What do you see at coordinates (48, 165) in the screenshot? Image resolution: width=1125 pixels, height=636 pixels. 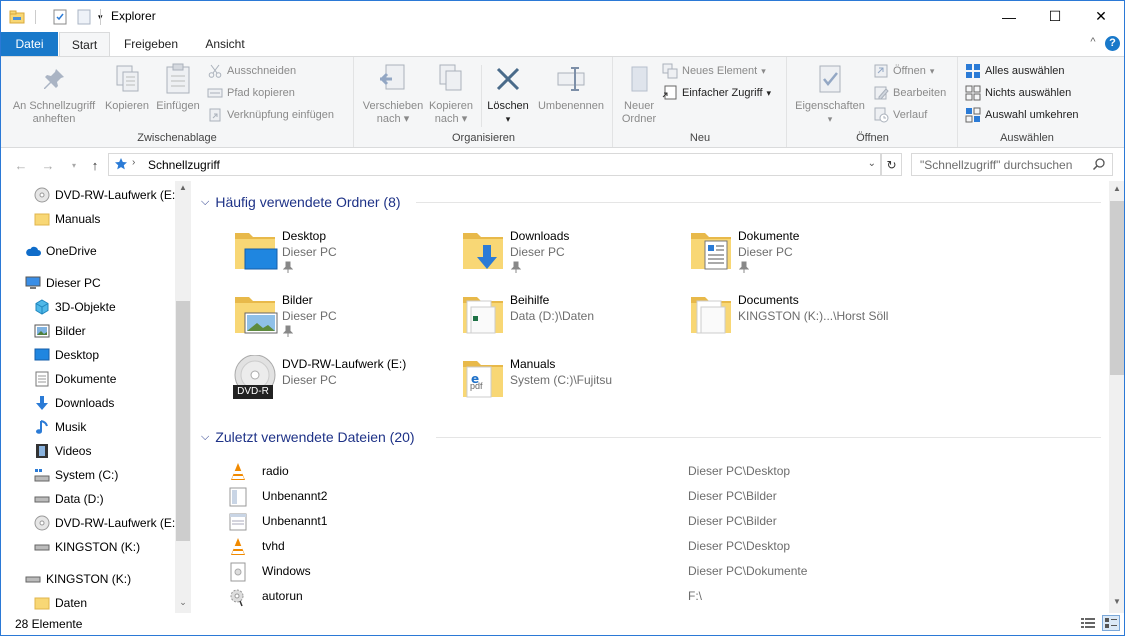 I see `forward-button: →` at bounding box center [48, 165].